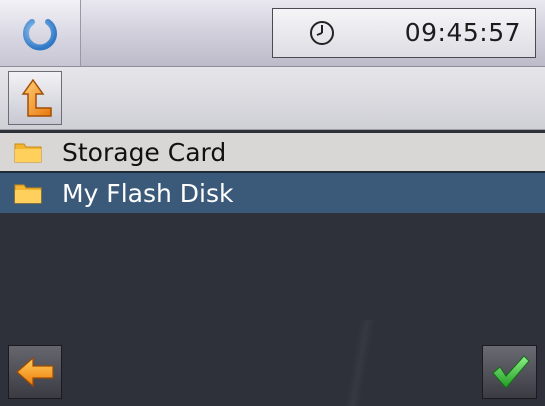 Image resolution: width=545 pixels, height=406 pixels. Describe the element at coordinates (322, 33) in the screenshot. I see `clock-icon` at that location.